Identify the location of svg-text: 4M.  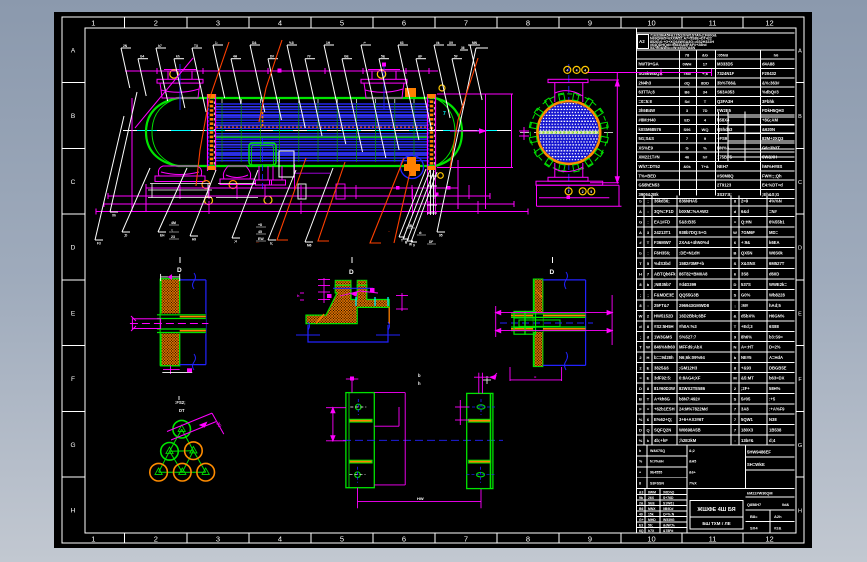
(173, 223).